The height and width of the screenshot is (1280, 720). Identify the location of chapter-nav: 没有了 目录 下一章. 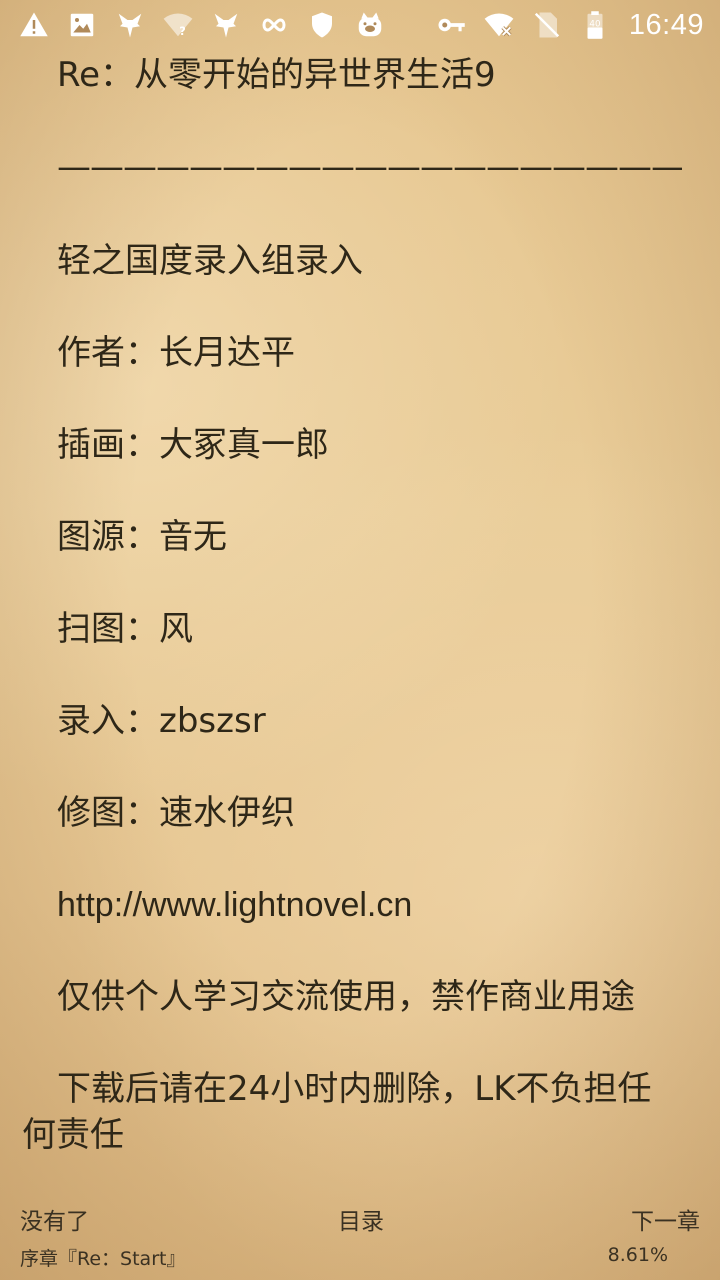
(360, 1220).